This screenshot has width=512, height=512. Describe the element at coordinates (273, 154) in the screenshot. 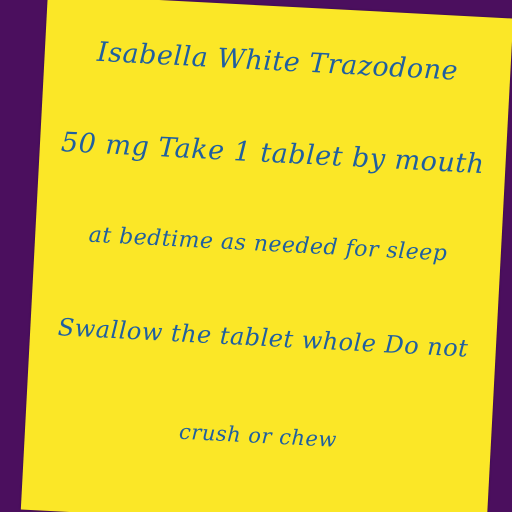

I see `note-line-dosage: 50 mg Take 1 tablet by mouth` at that location.